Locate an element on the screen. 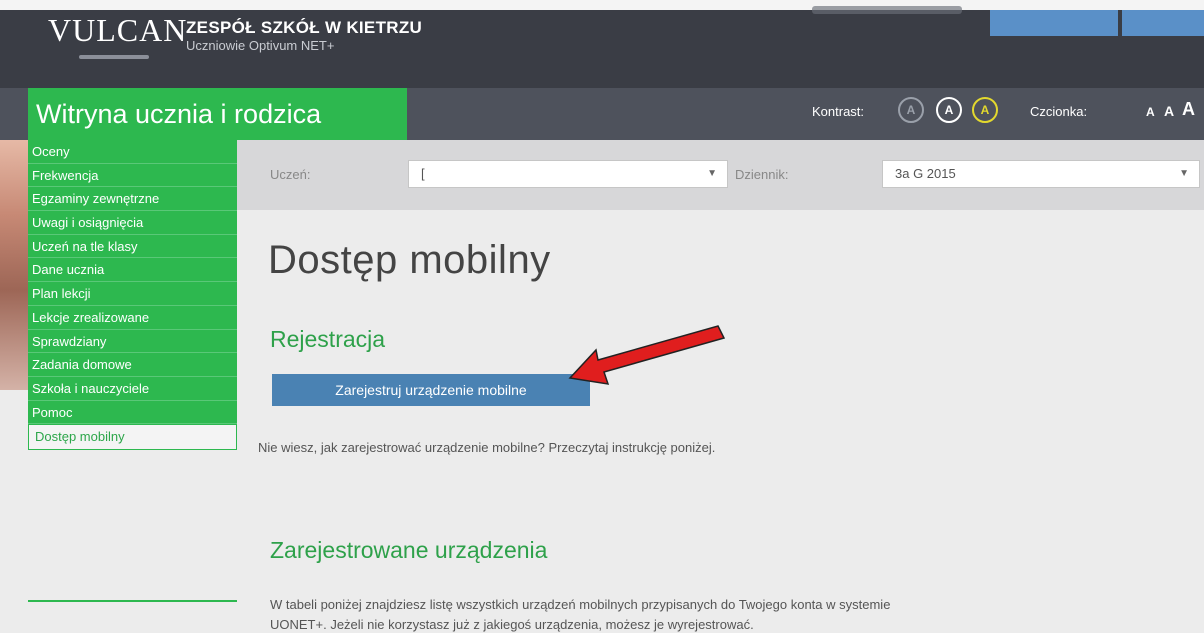 The width and height of the screenshot is (1204, 633). logo-text: VULCAN is located at coordinates (118, 30).